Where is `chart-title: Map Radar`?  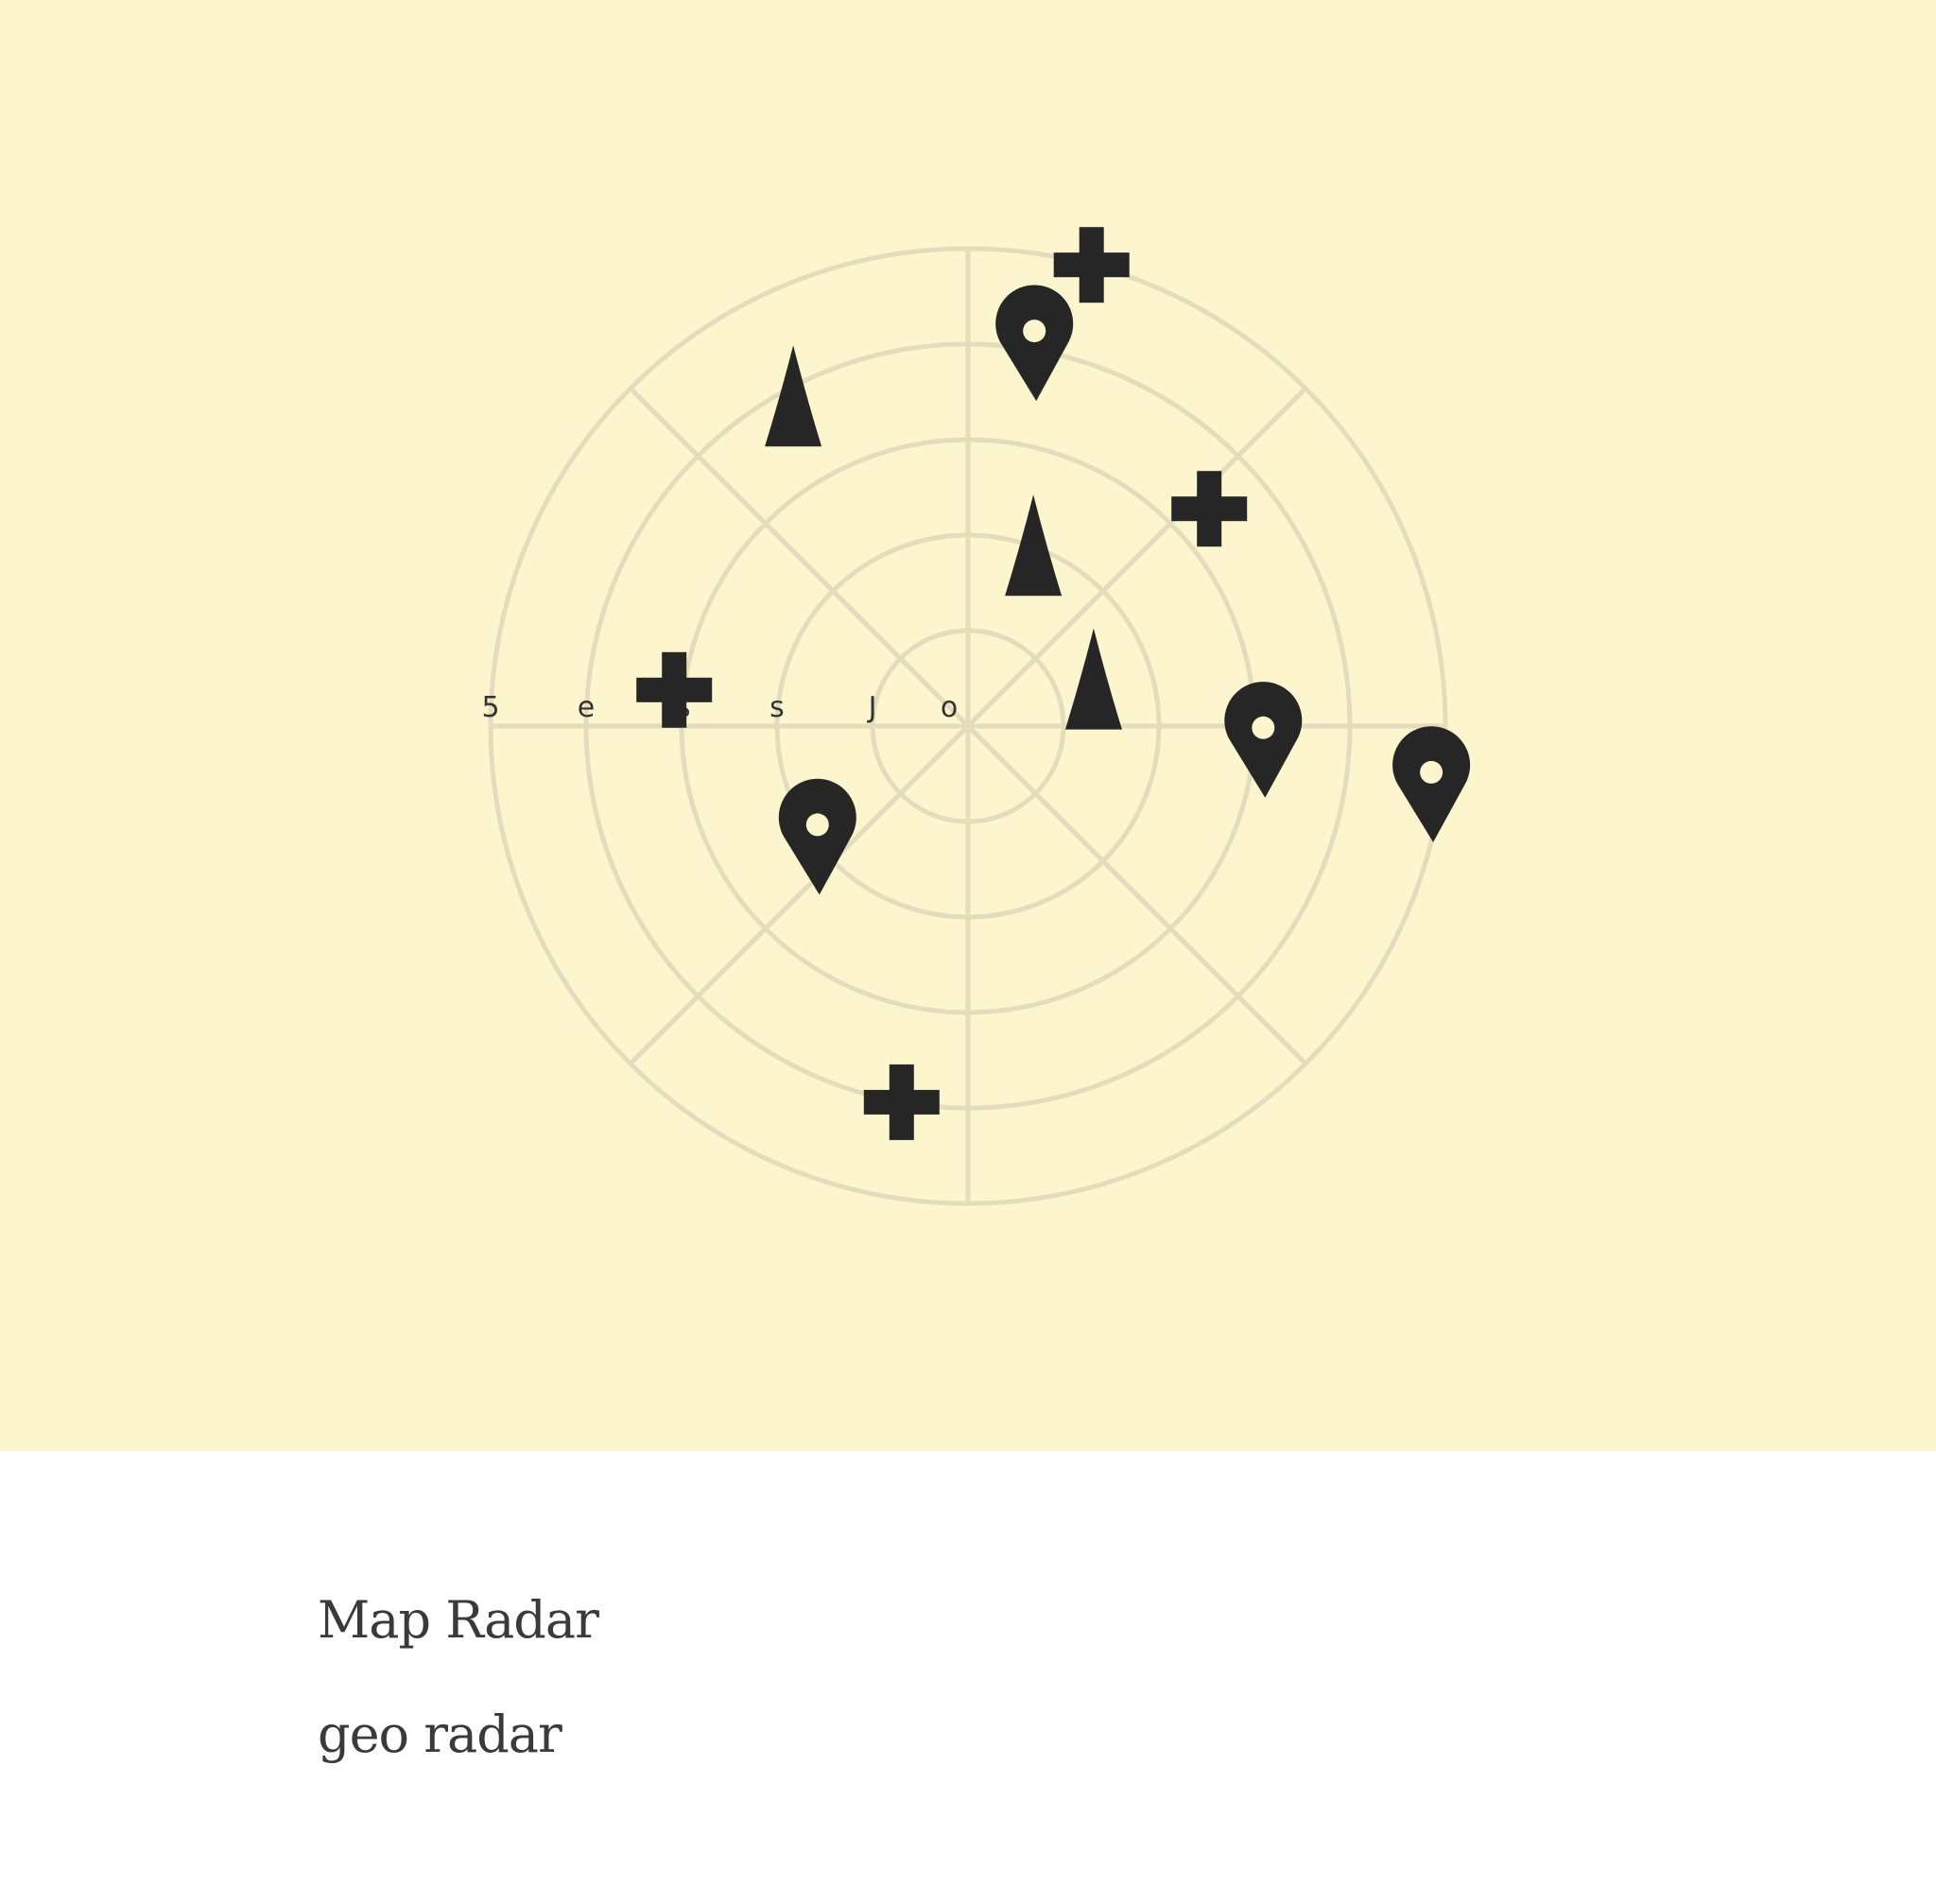
chart-title: Map Radar is located at coordinates (458, 1620).